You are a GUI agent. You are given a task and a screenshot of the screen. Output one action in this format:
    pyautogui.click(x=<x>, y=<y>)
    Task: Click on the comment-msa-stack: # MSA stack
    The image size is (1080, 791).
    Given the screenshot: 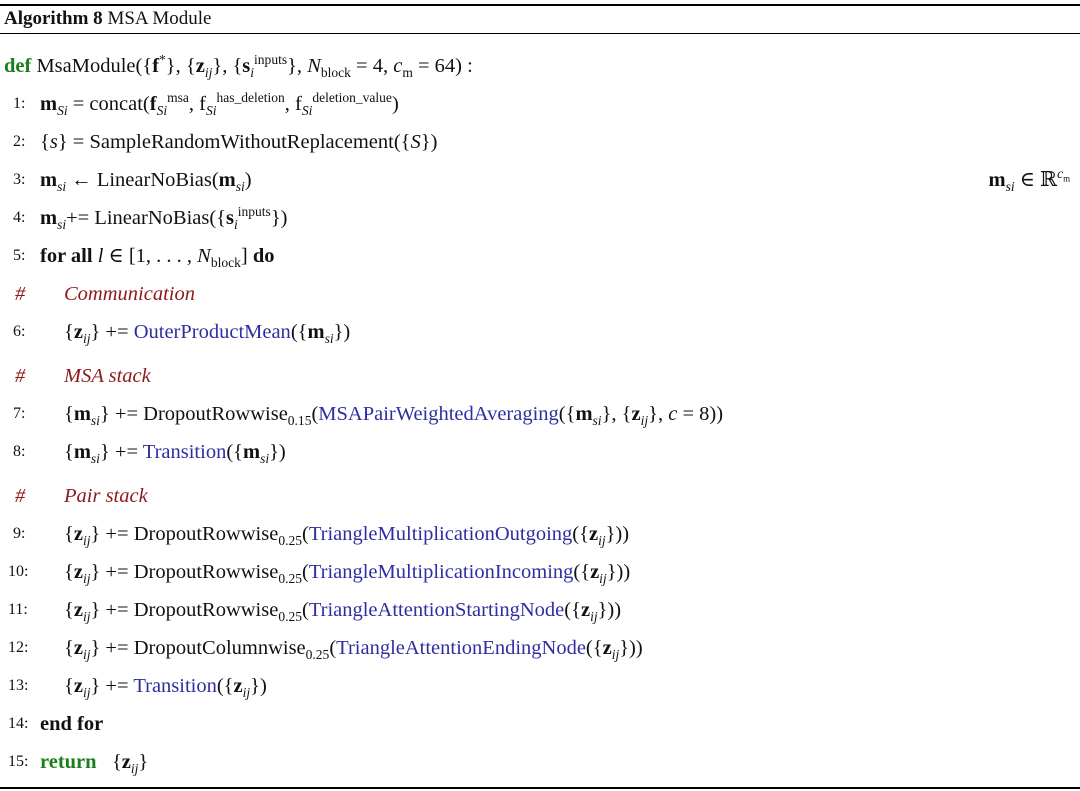 What is the action you would take?
    pyautogui.click(x=540, y=376)
    